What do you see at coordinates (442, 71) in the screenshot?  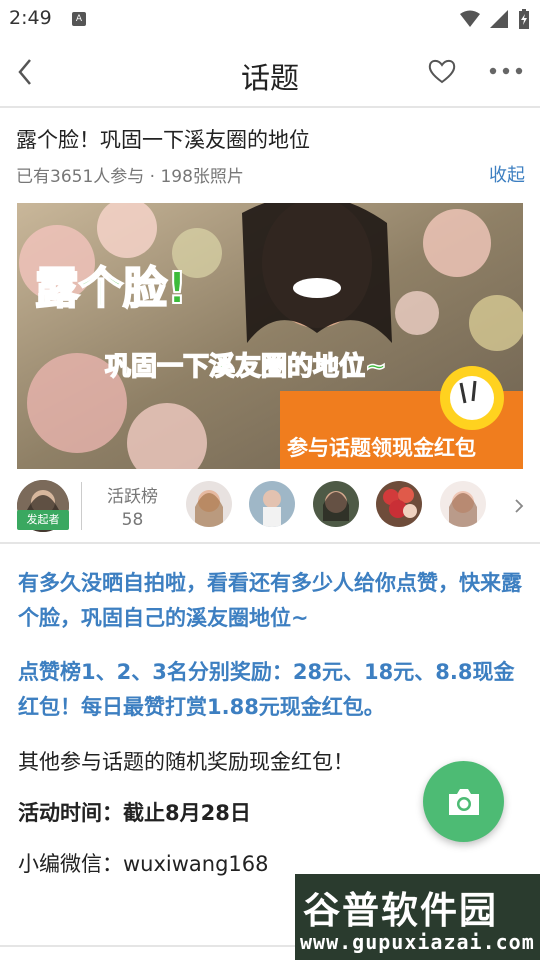 I see `heart-outline-icon` at bounding box center [442, 71].